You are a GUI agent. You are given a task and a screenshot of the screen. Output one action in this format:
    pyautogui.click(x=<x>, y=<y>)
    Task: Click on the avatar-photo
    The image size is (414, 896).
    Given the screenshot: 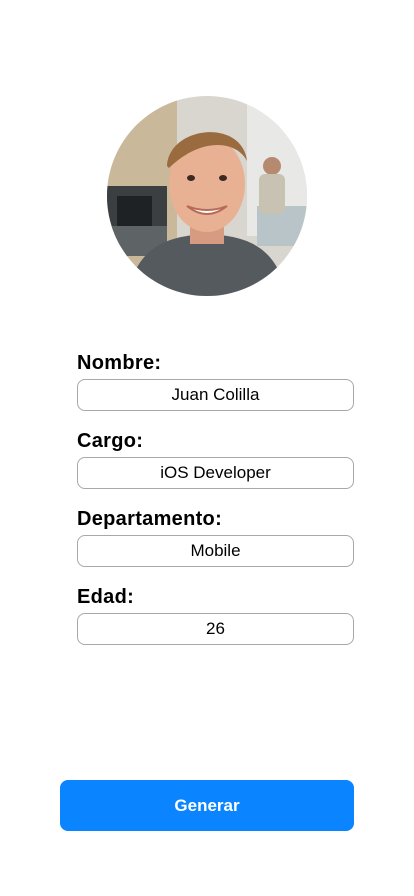 What is the action you would take?
    pyautogui.click(x=207, y=196)
    